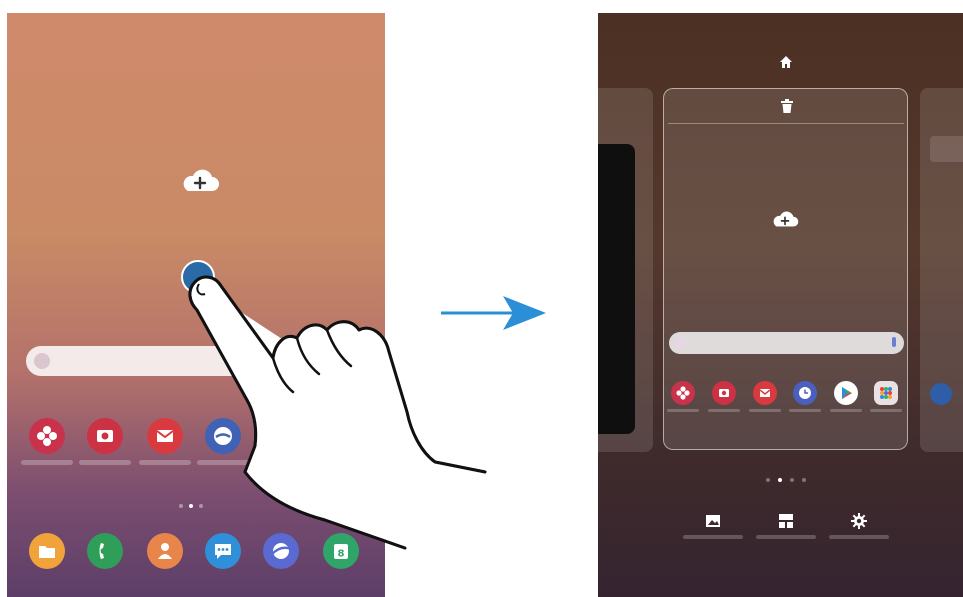 The image size is (963, 597). I want to click on previous-page-card, so click(625, 270).